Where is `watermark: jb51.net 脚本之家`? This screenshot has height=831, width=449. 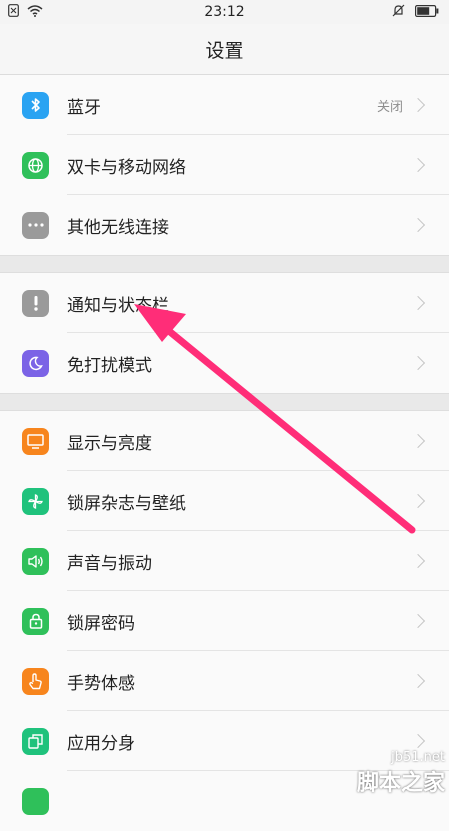 watermark: jb51.net 脚本之家 is located at coordinates (389, 773).